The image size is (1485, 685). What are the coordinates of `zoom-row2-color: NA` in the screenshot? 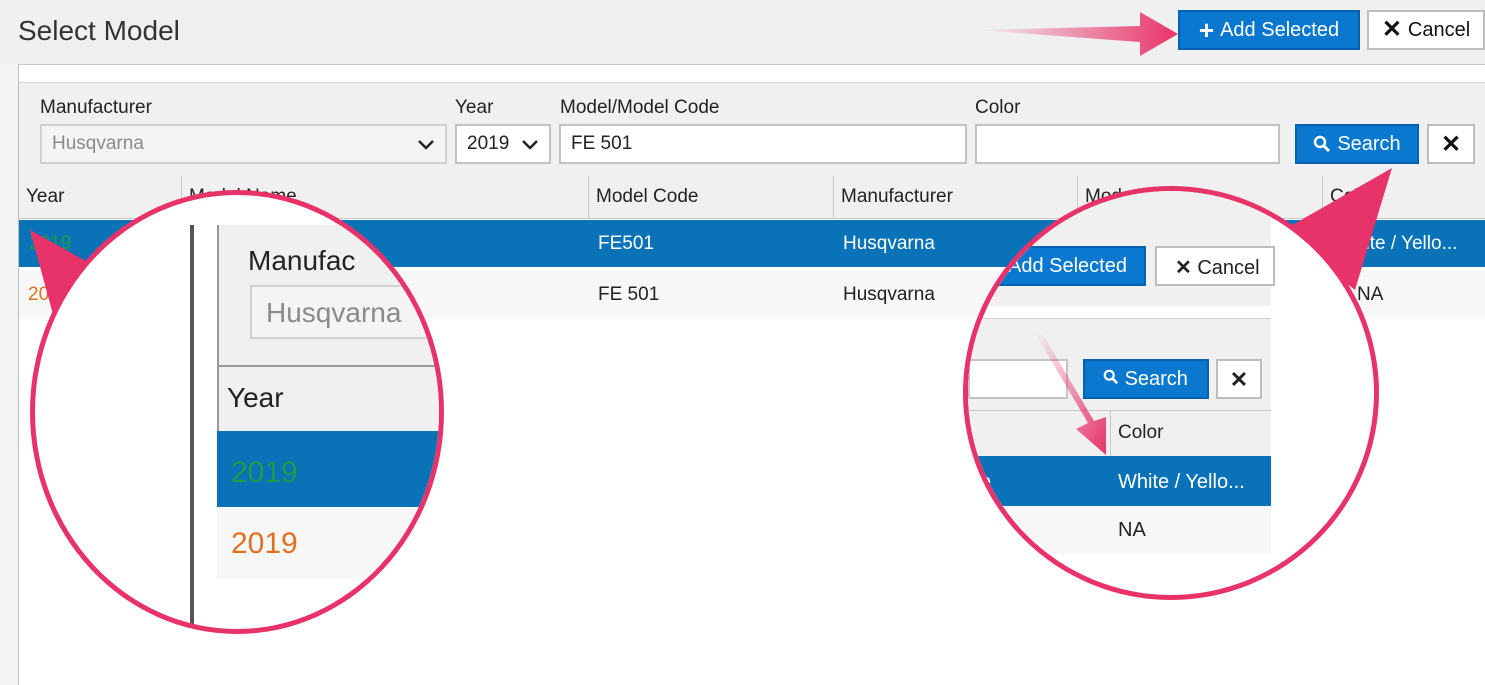 It's located at (1132, 530).